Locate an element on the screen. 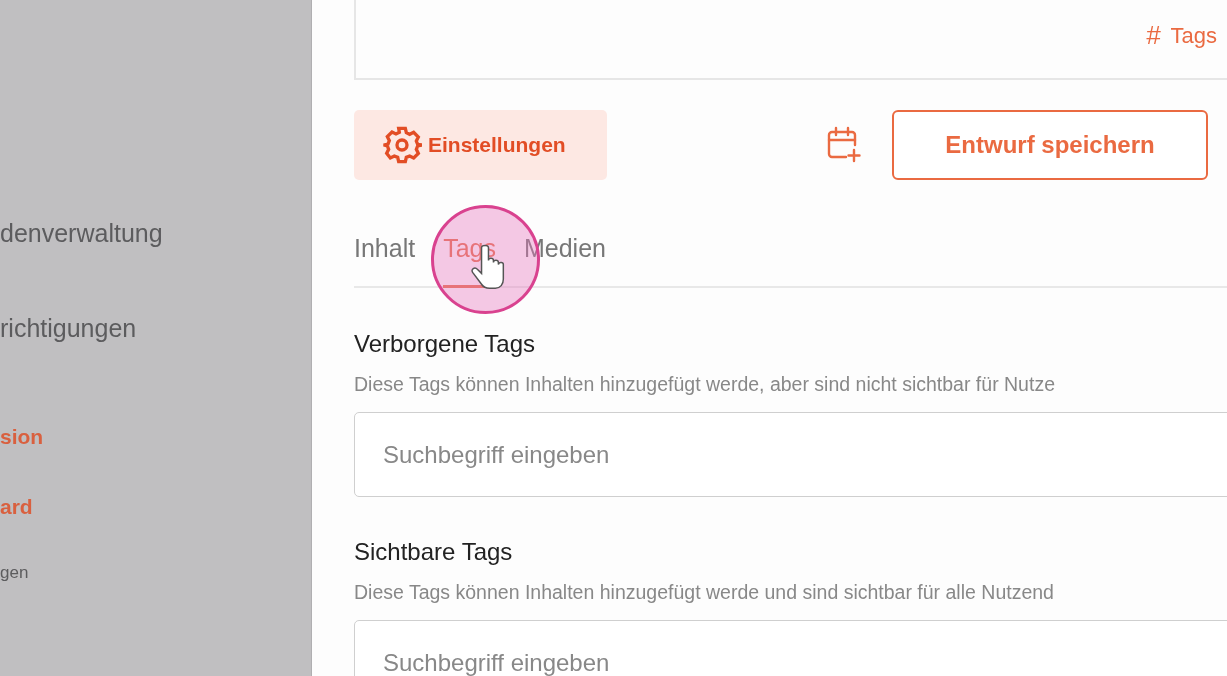 This screenshot has width=1227, height=676. section-description: Diese Tags können Inhalten hinzugefügt werde und sind sichtbar für alle Nutzend is located at coordinates (704, 592).